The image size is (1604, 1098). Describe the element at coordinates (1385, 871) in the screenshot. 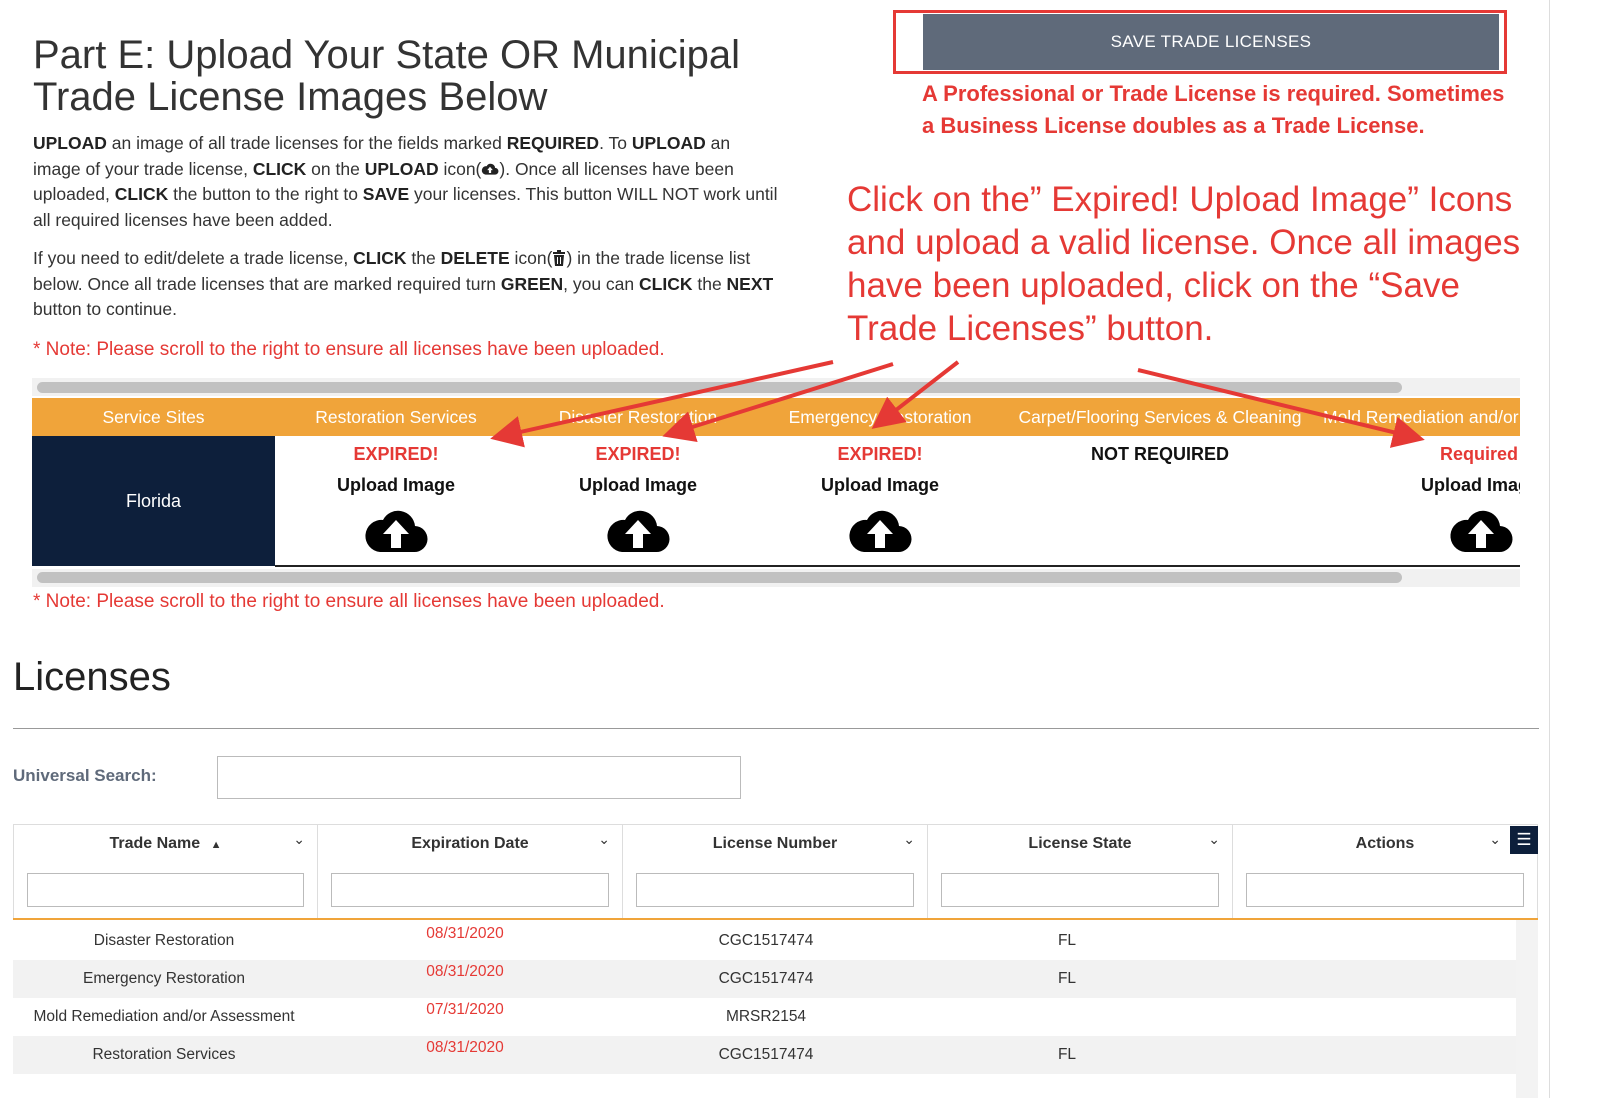

I see `column-header-actions: Actions ⌄` at that location.